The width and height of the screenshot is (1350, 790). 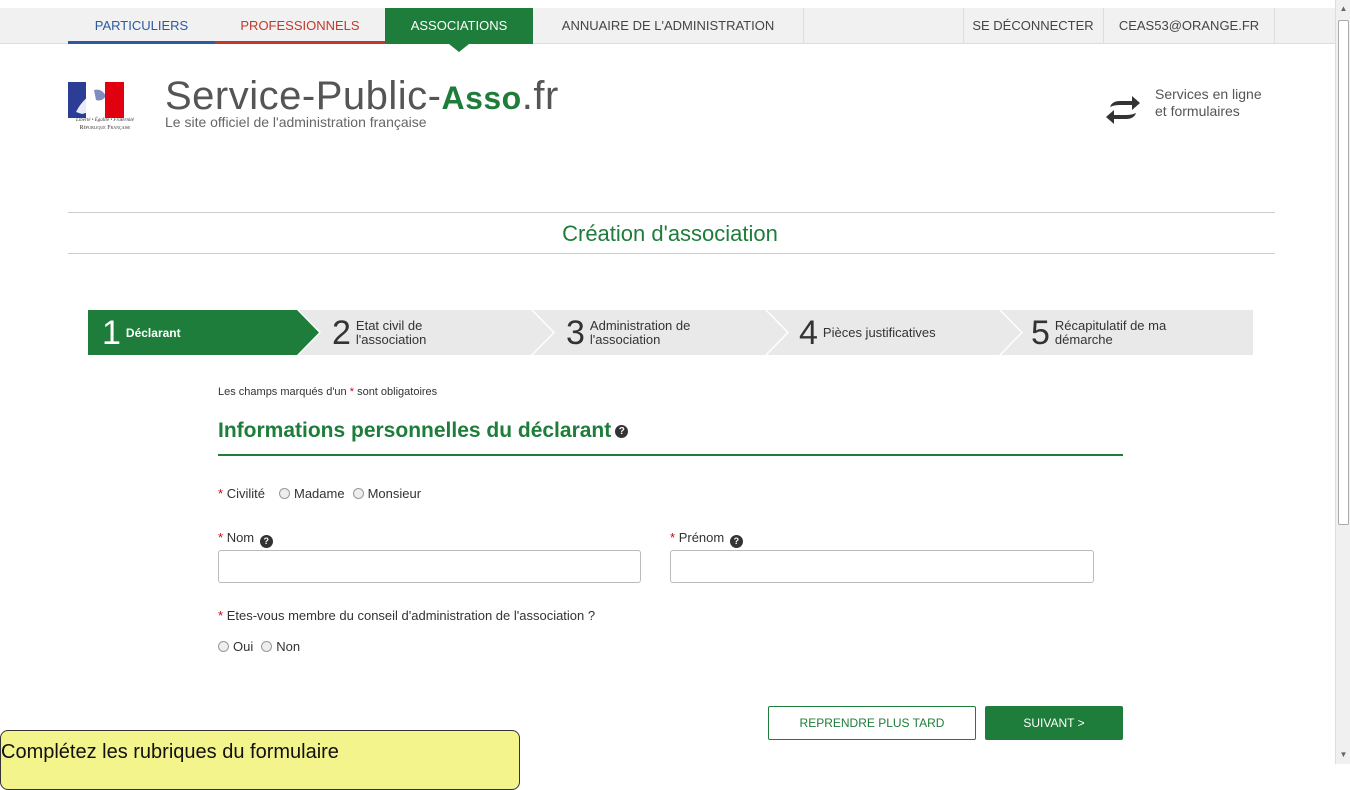 I want to click on step-number: 2, so click(x=341, y=332).